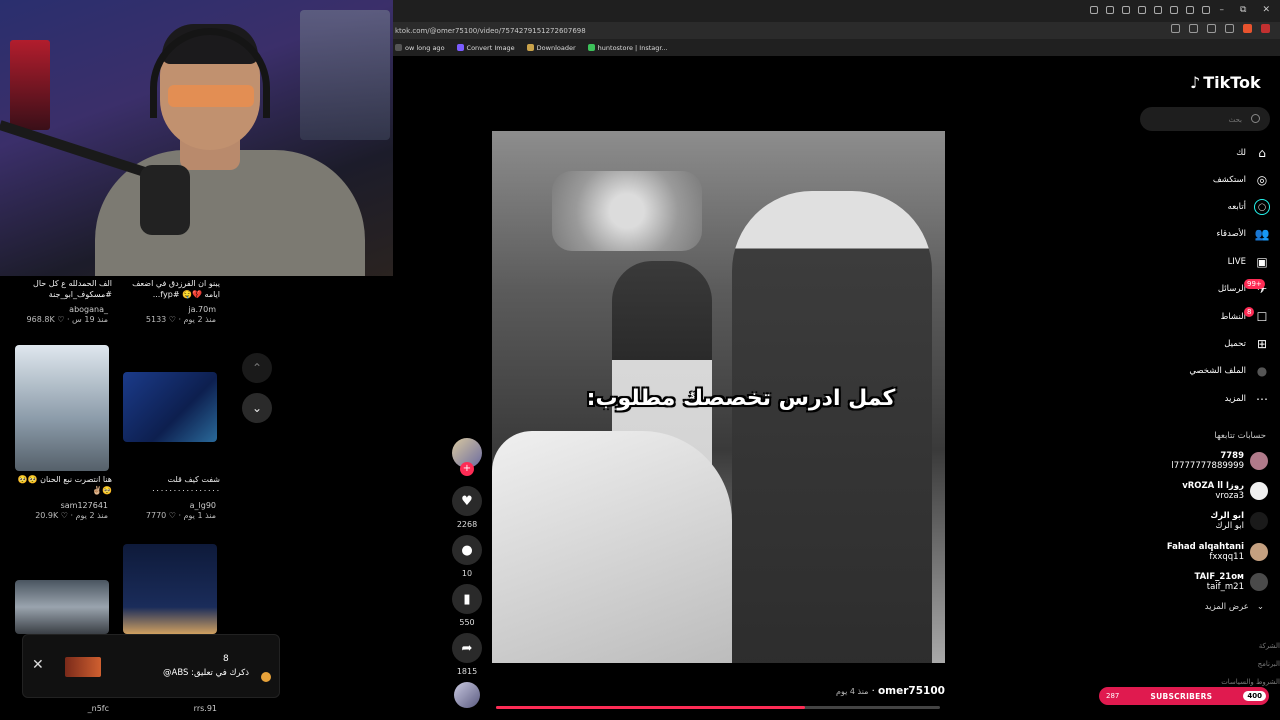 This screenshot has height=720, width=1280. Describe the element at coordinates (1262, 180) in the screenshot. I see `compass-icon: ◎` at that location.